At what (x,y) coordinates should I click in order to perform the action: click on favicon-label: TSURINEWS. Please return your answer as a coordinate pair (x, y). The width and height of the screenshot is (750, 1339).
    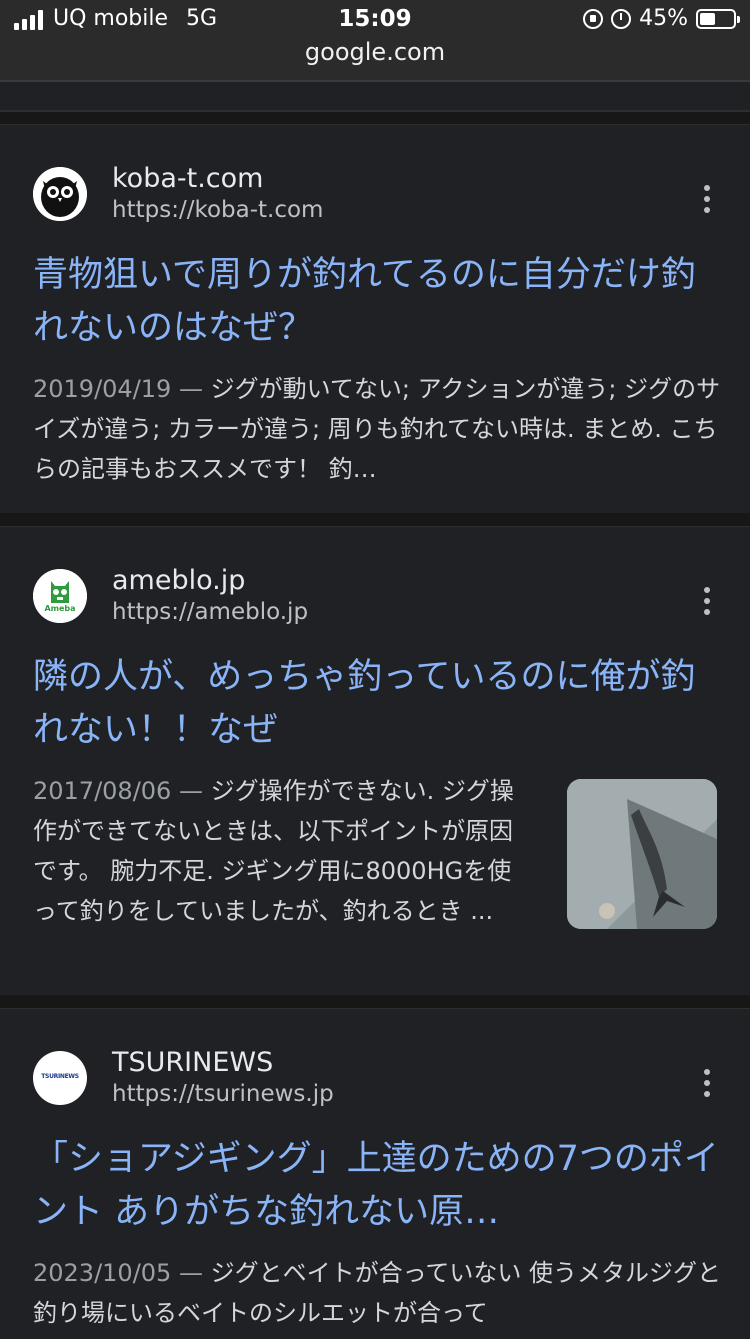
    Looking at the image, I should click on (60, 1076).